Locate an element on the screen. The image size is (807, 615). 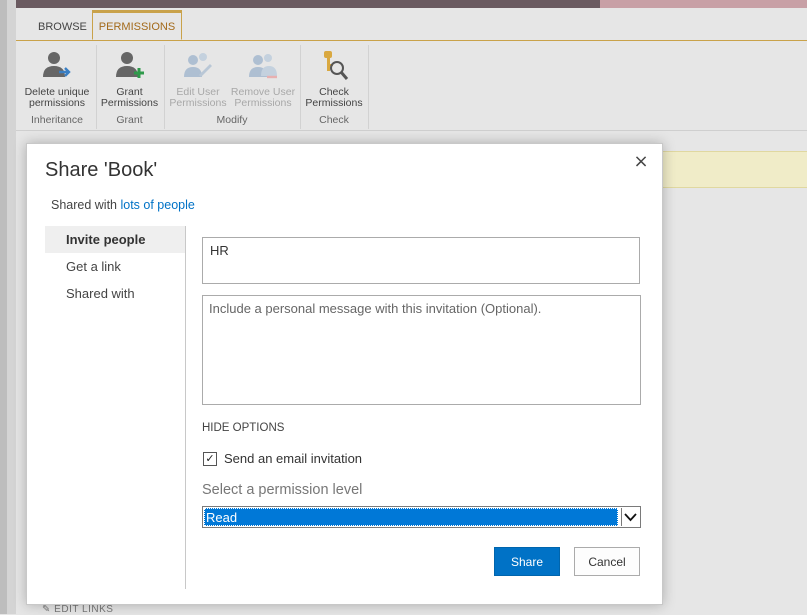
group-label-check: Check is located at coordinates (334, 120).